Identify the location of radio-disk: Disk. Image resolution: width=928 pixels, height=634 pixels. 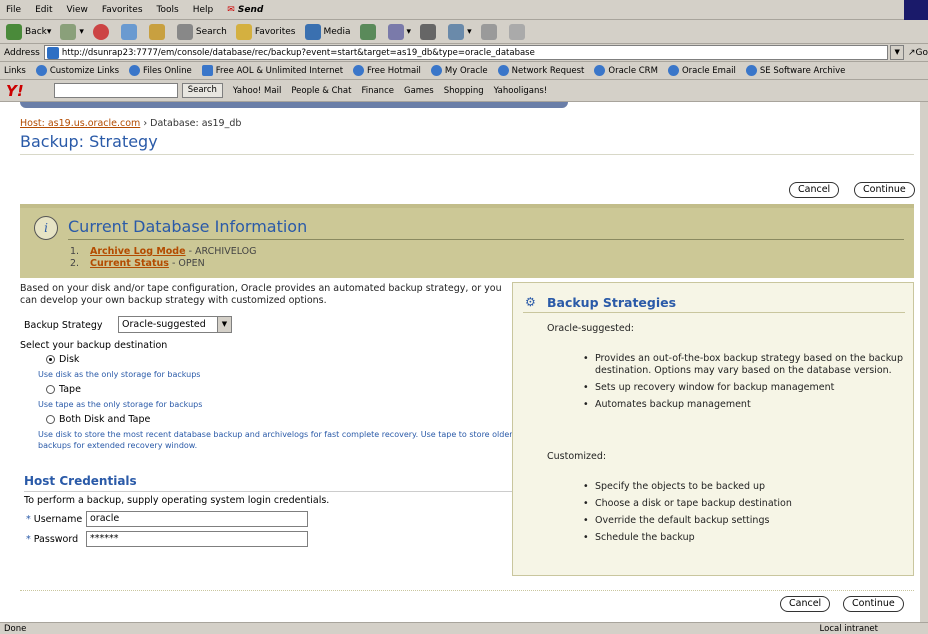
(62, 359).